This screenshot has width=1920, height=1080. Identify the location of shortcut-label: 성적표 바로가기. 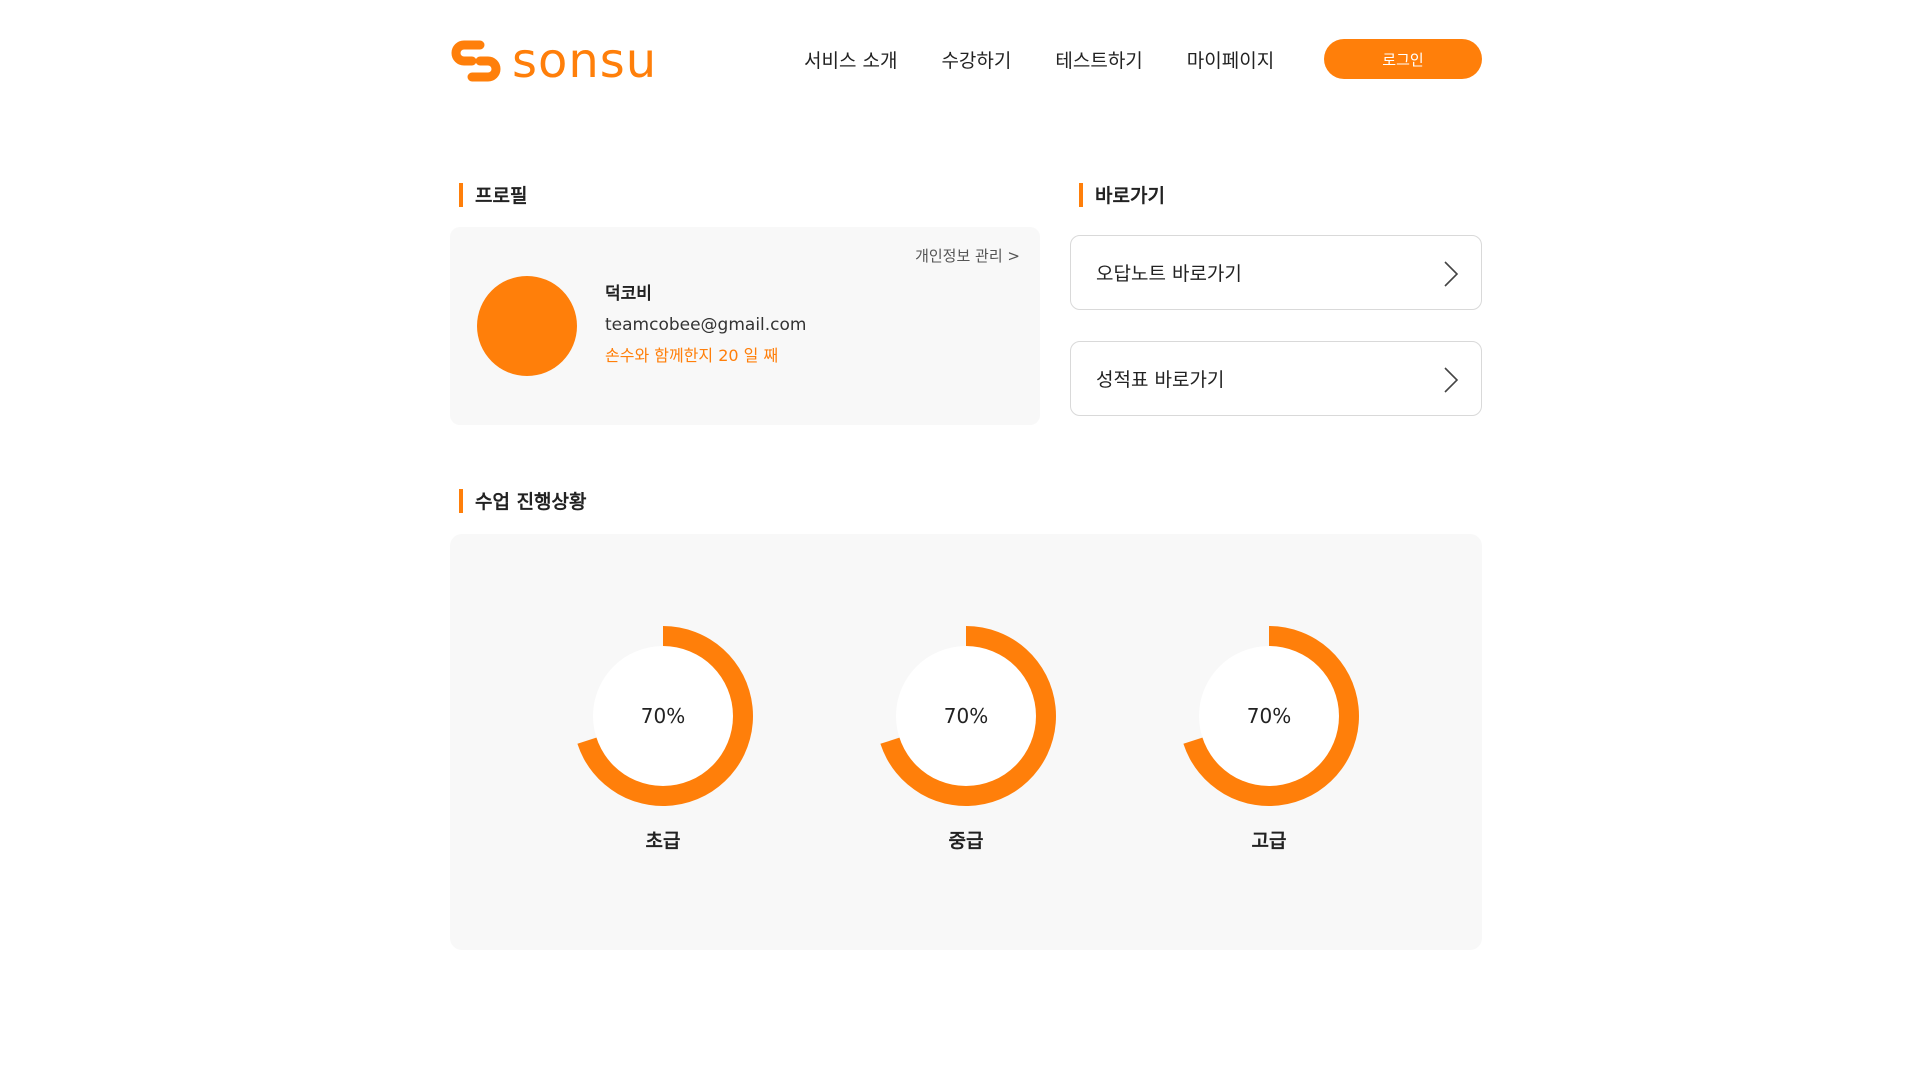
(1160, 380).